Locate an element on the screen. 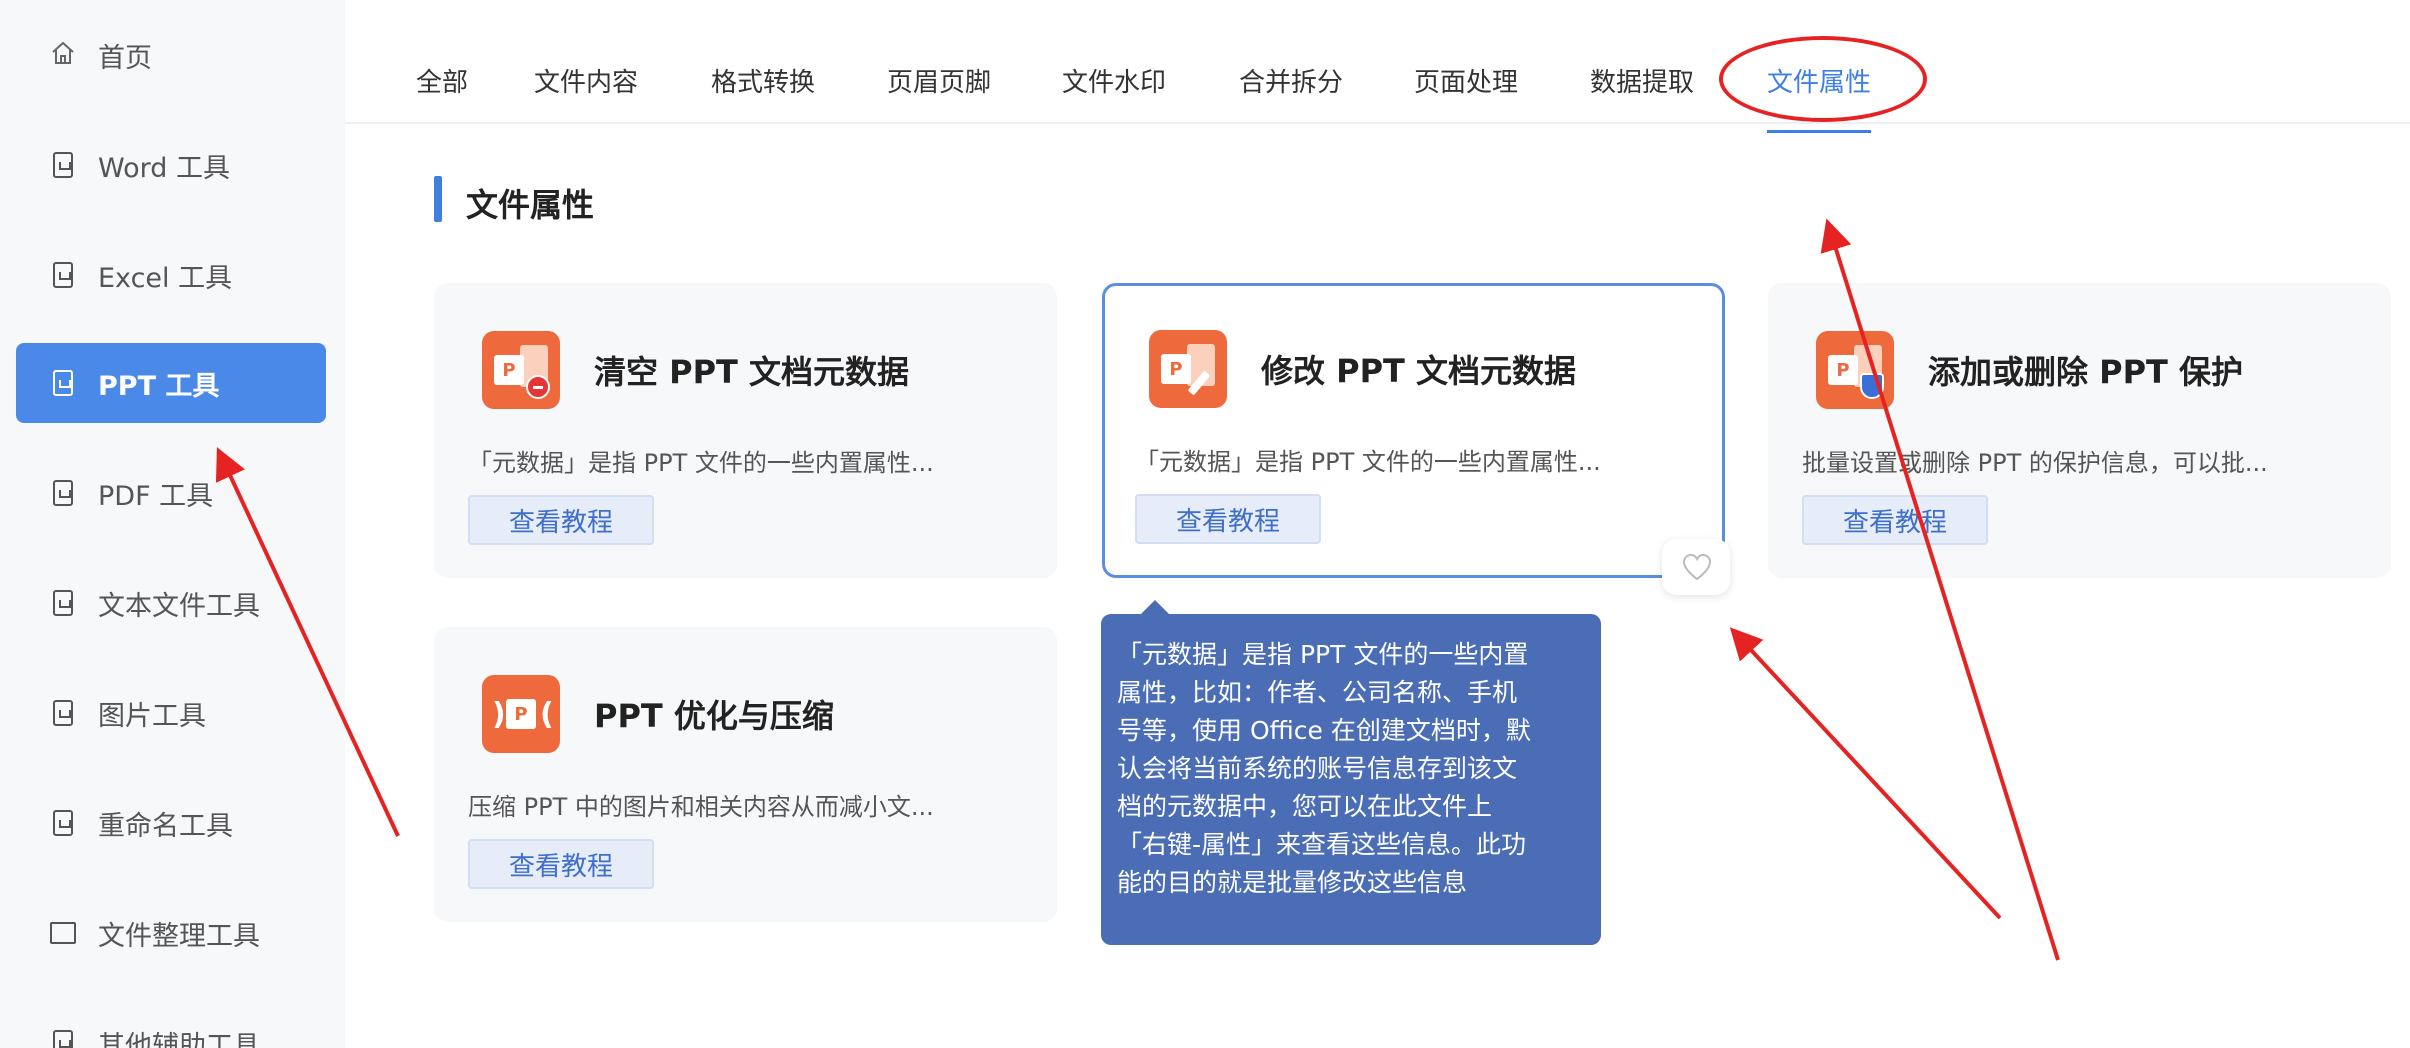  arrow-to-file-properties-tab is located at coordinates (1940, 589).